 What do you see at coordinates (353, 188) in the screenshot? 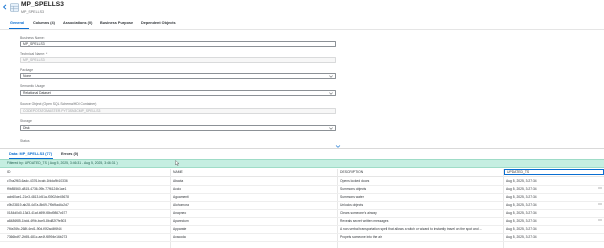
I see `cell-description: Summons objects` at bounding box center [353, 188].